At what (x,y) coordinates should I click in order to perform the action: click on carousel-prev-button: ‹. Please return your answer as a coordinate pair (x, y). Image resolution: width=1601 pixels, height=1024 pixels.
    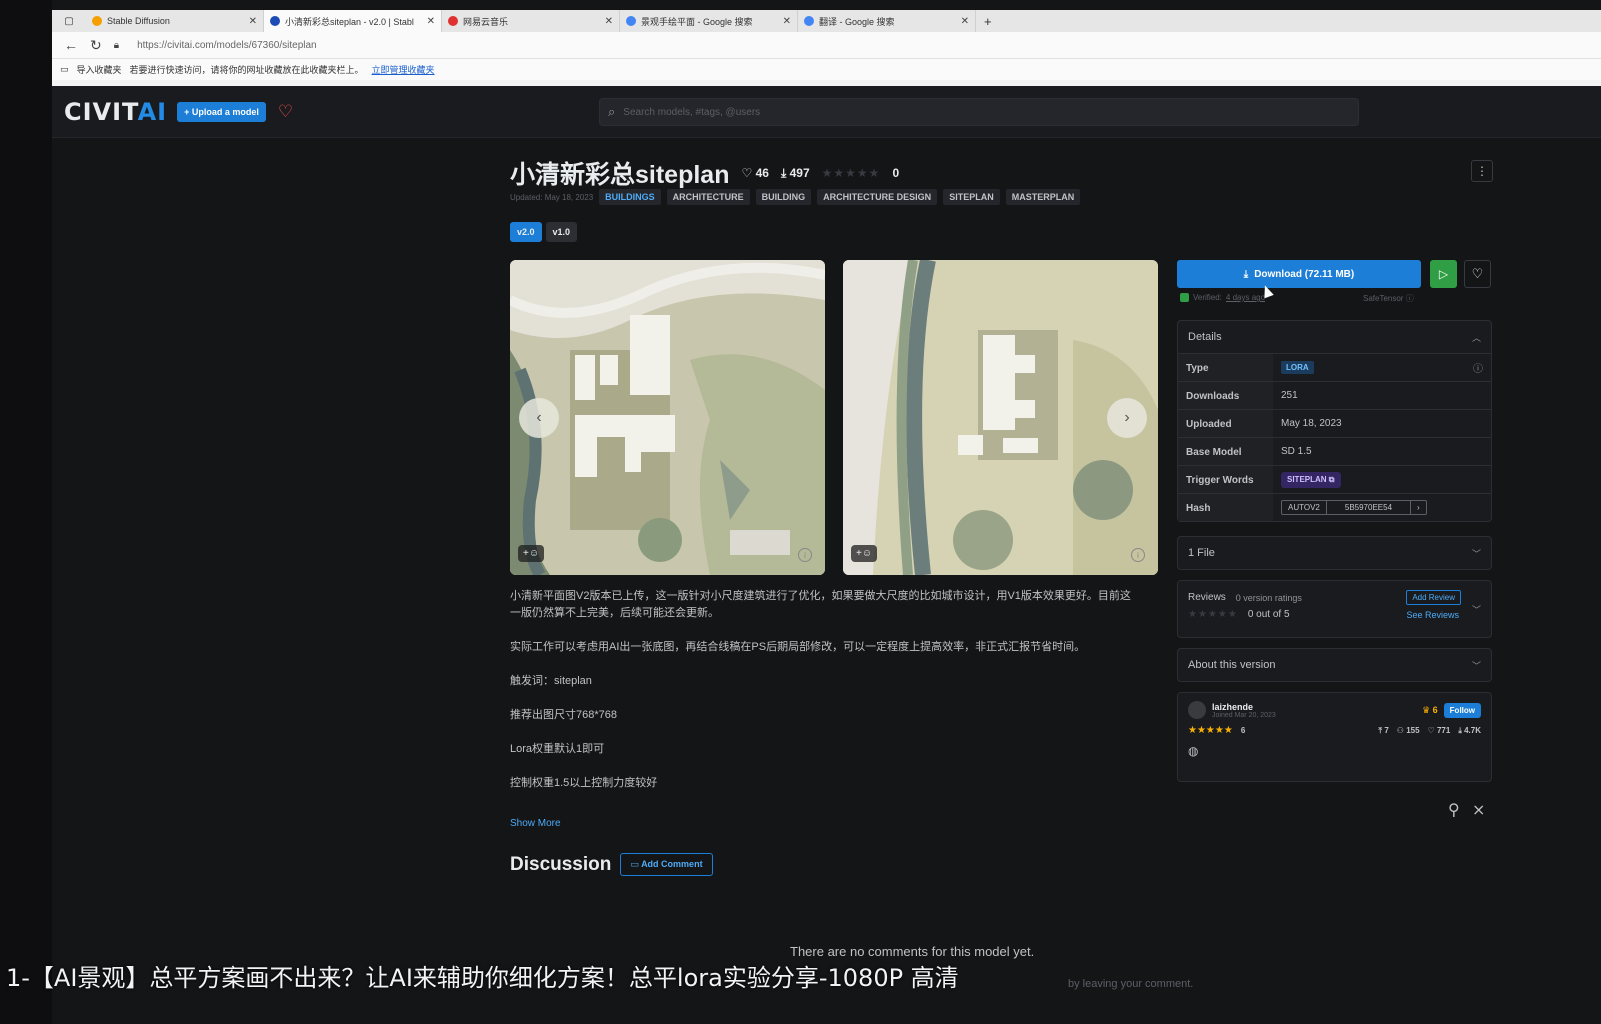
    Looking at the image, I should click on (539, 418).